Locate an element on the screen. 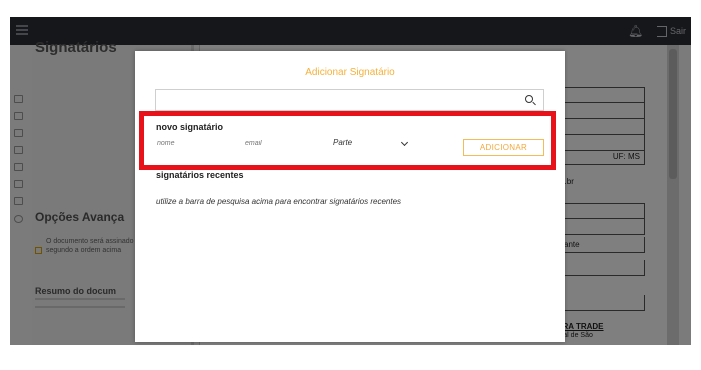 Image resolution: width=701 pixels, height=370 pixels. recent-signatories-label: signatários recentes is located at coordinates (200, 175).